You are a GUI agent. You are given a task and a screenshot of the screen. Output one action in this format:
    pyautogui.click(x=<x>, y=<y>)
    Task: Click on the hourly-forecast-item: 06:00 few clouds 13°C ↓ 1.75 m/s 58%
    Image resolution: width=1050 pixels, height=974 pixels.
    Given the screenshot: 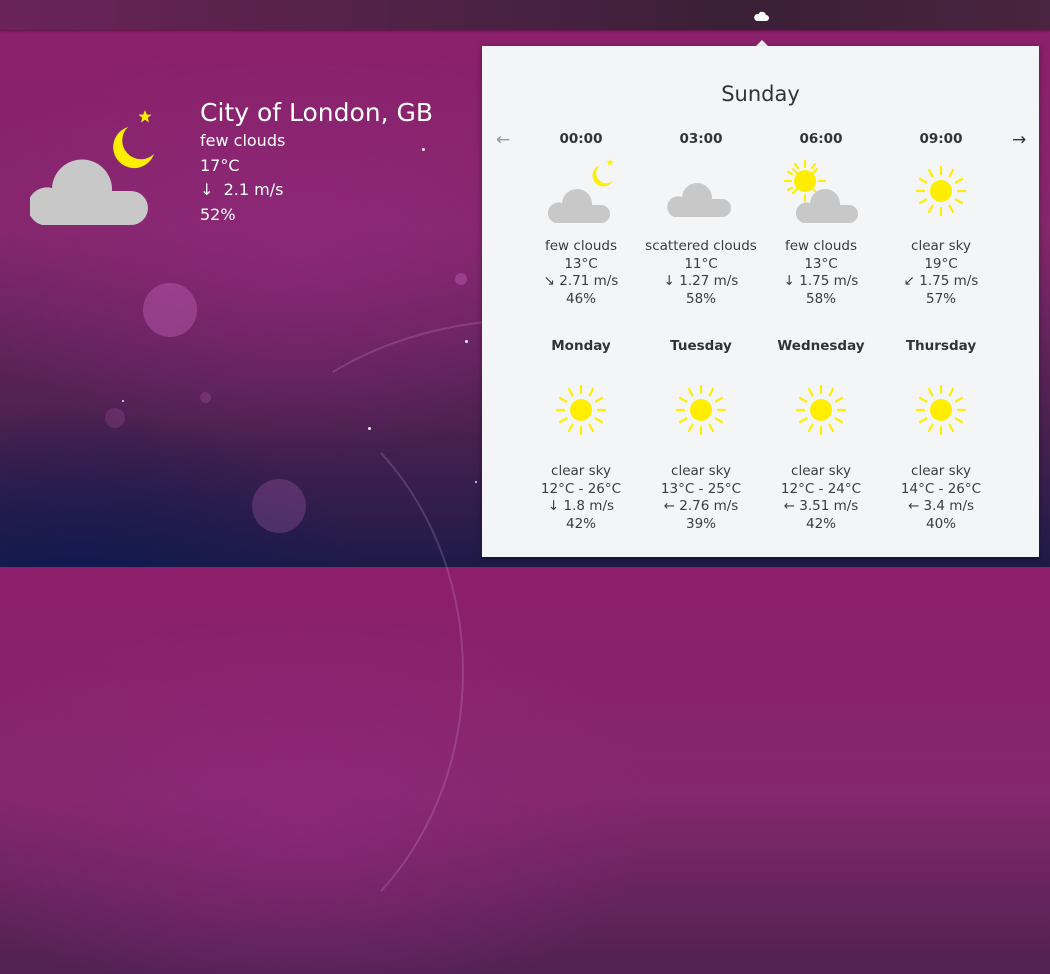 What is the action you would take?
    pyautogui.click(x=821, y=219)
    